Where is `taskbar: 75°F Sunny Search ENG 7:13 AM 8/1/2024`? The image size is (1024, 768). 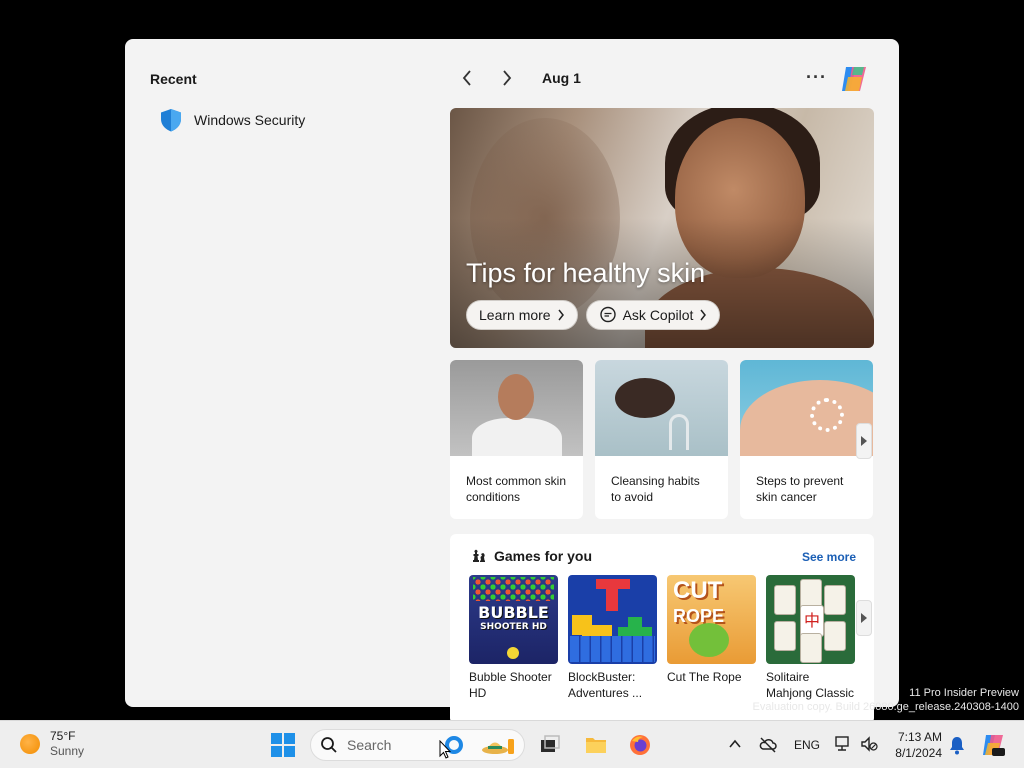
taskbar: 75°F Sunny Search ENG 7:13 AM 8/1/2024 is located at coordinates (512, 744).